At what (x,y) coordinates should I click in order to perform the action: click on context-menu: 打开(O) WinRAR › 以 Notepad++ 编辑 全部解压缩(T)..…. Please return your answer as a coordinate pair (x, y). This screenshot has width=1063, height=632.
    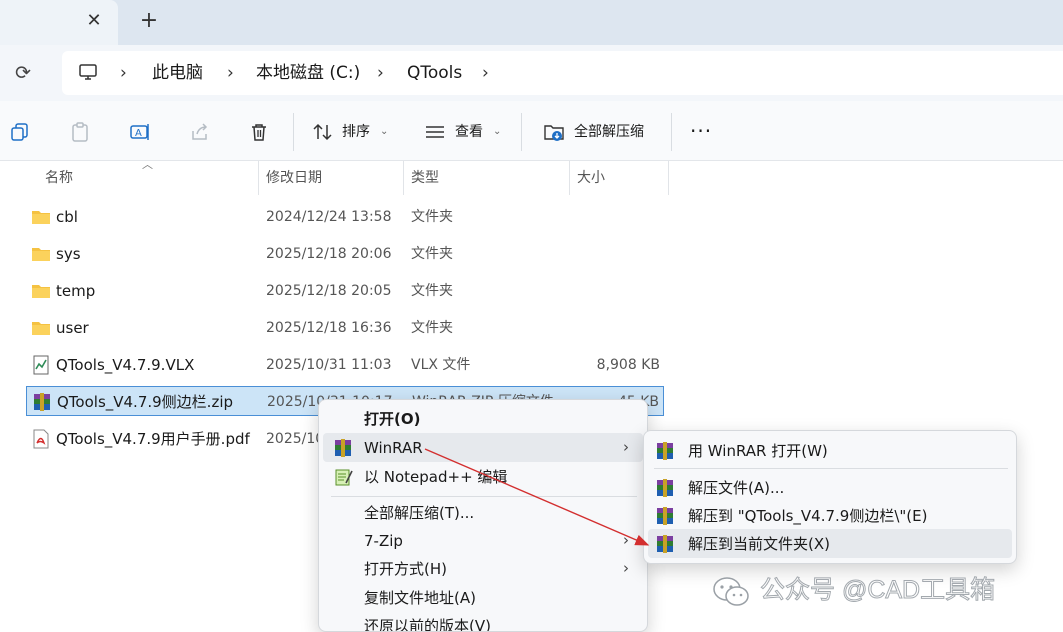
    Looking at the image, I should click on (483, 515).